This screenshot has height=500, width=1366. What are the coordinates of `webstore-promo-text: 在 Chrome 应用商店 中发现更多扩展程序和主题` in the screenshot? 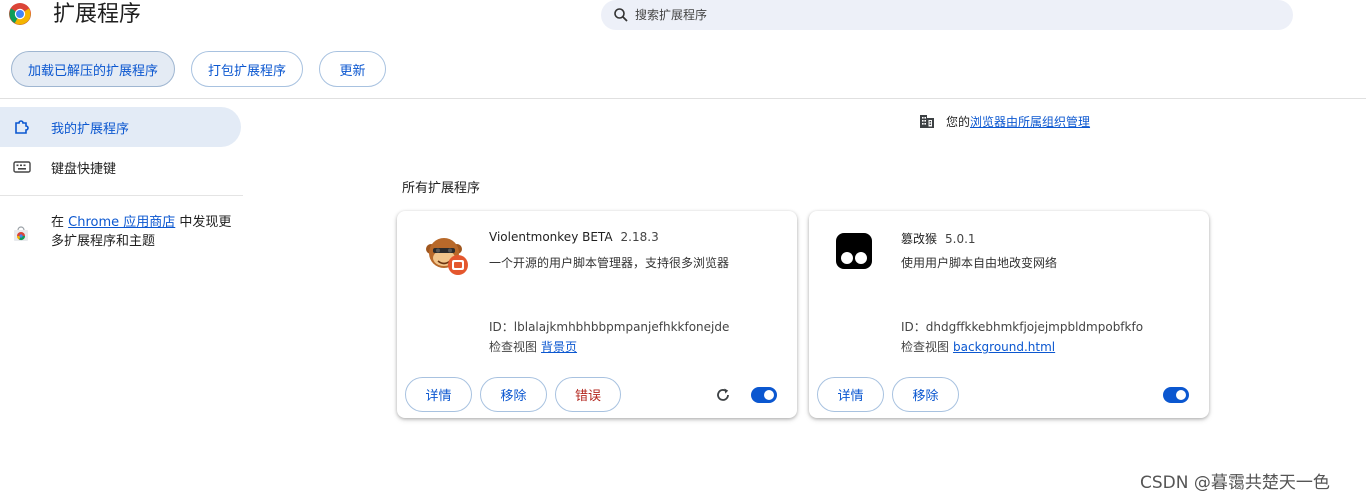 It's located at (146, 232).